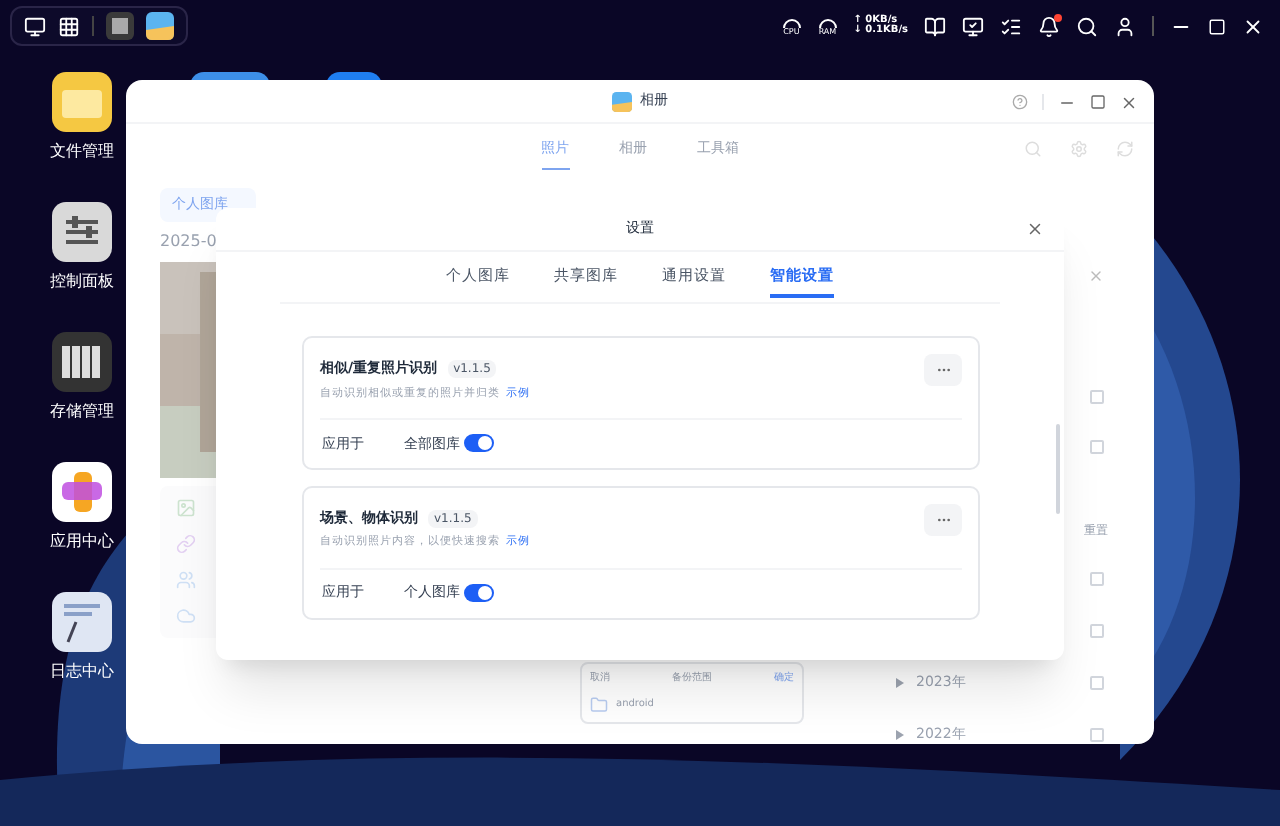 The image size is (1280, 826). What do you see at coordinates (82, 622) in the screenshot?
I see `document-icon` at bounding box center [82, 622].